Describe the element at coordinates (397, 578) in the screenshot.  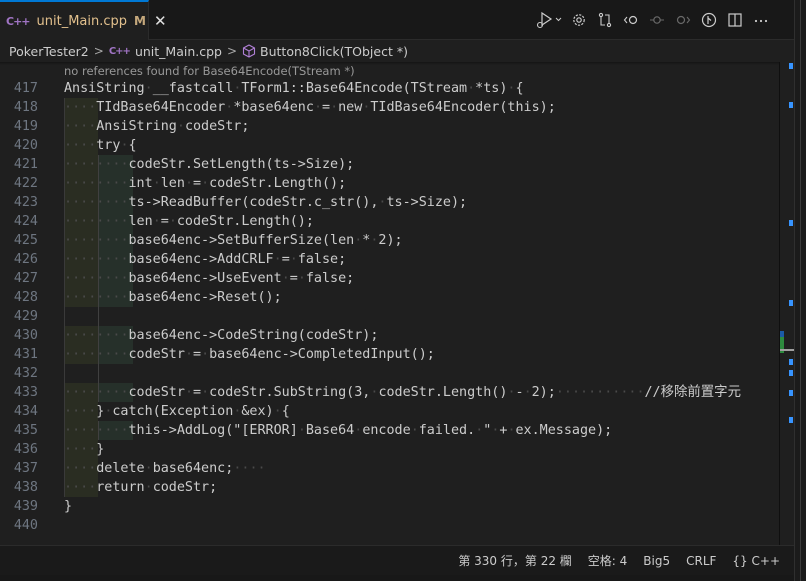
I see `bottom-strip` at that location.